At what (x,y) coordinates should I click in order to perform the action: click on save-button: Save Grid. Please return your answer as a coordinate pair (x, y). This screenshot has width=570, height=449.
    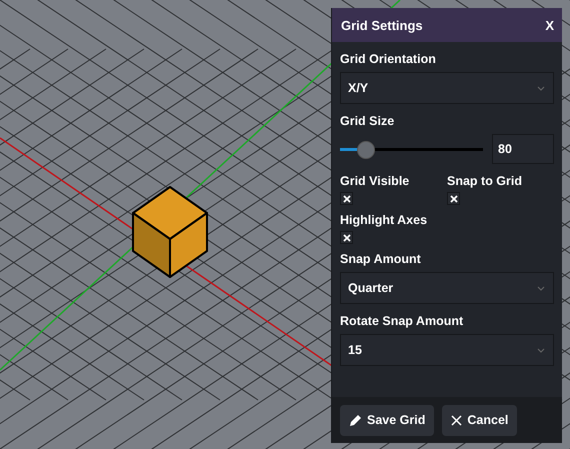
    Looking at the image, I should click on (387, 420).